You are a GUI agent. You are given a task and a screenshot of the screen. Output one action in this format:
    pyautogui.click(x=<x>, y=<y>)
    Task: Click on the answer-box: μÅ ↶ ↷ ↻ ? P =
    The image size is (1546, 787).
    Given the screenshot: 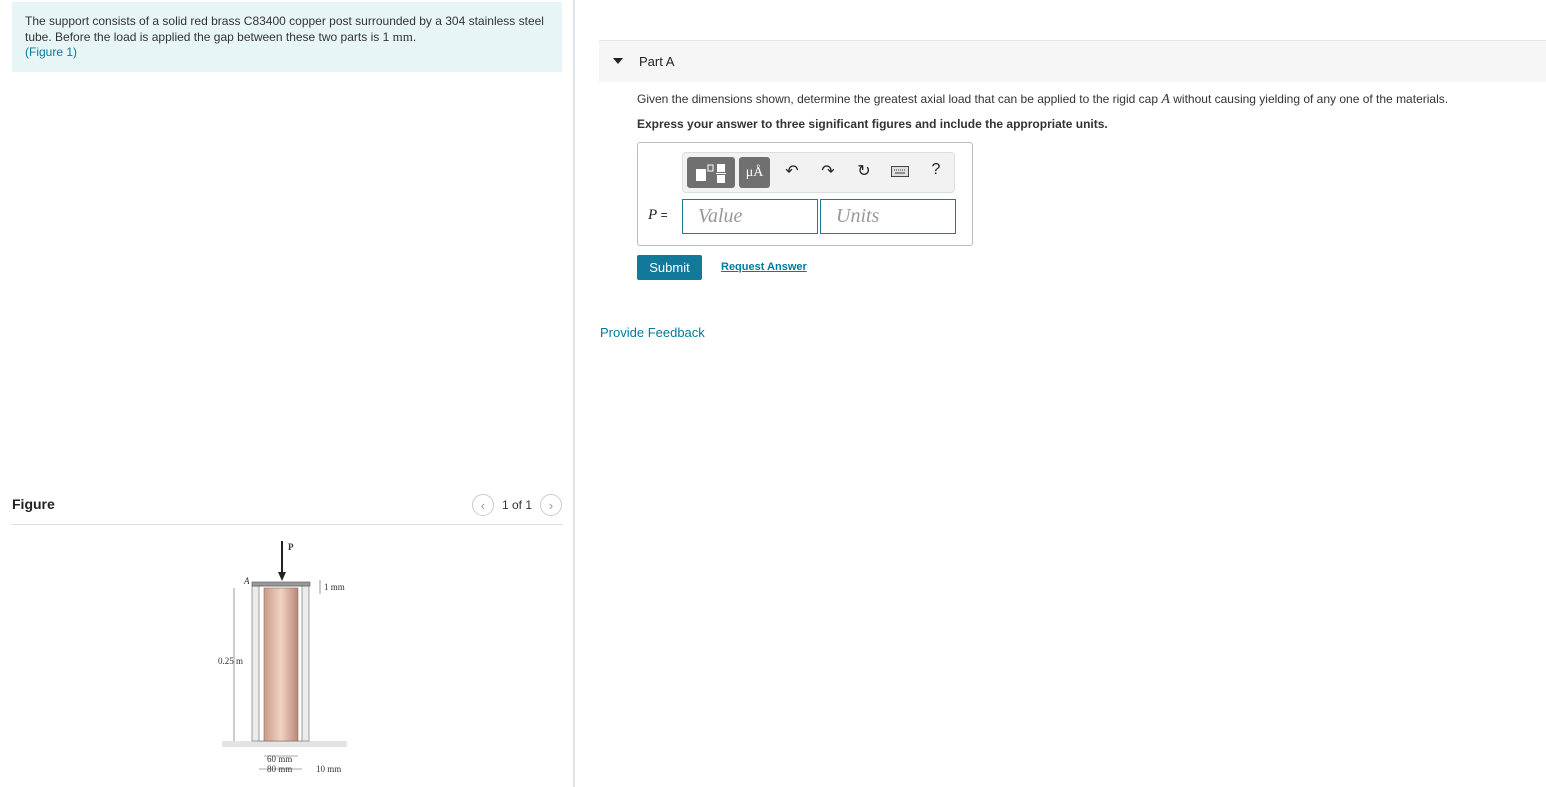 What is the action you would take?
    pyautogui.click(x=805, y=194)
    